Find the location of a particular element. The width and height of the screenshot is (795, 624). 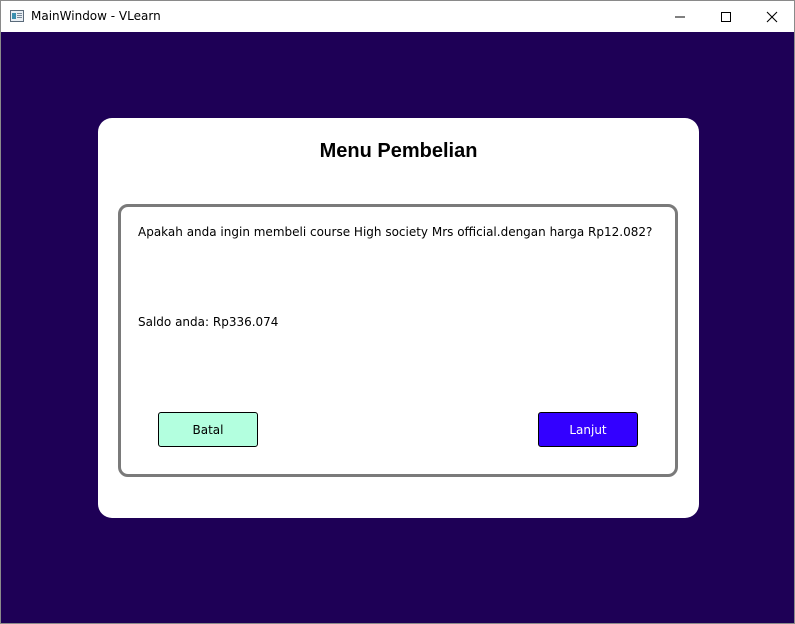

close-icon is located at coordinates (772, 16).